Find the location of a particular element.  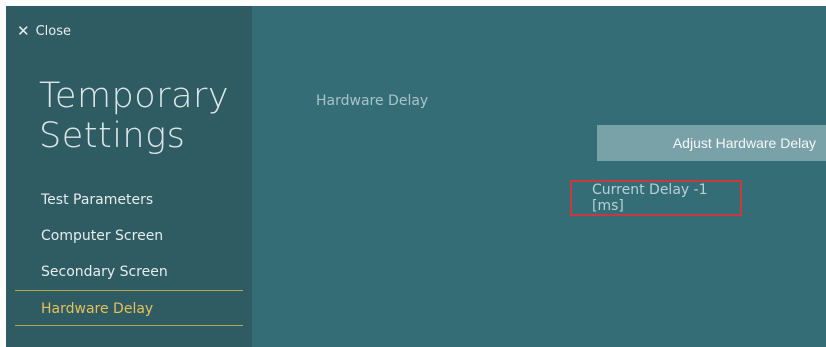

close-icon: ✕ is located at coordinates (23, 31).